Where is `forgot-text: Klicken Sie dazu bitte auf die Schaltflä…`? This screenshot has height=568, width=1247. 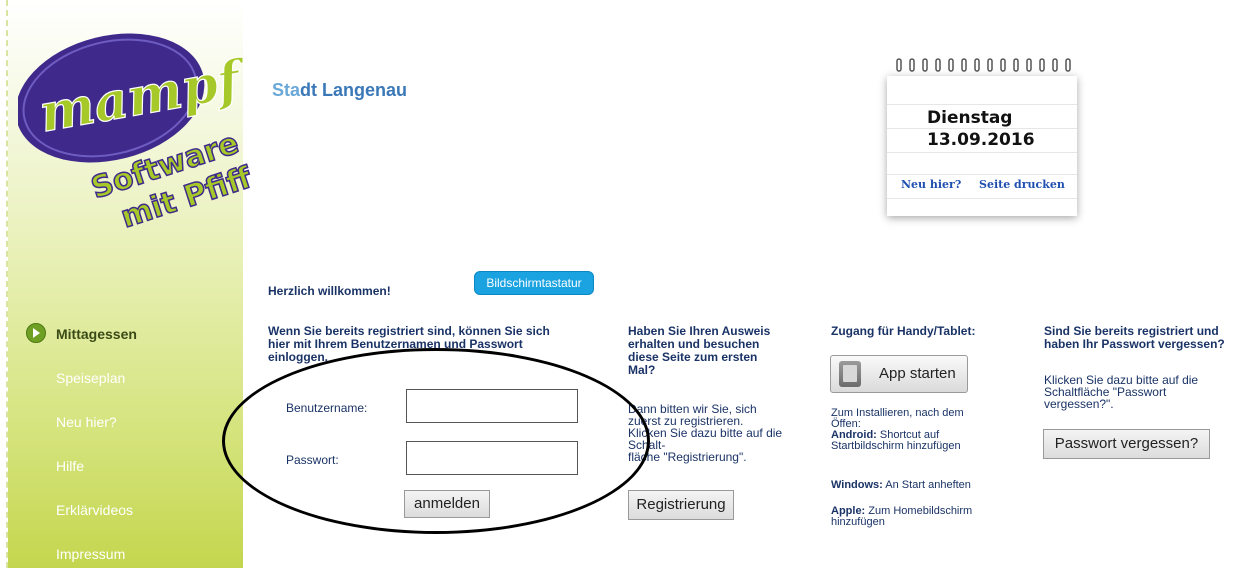
forgot-text: Klicken Sie dazu bitte auf die Schaltflä… is located at coordinates (1139, 392).